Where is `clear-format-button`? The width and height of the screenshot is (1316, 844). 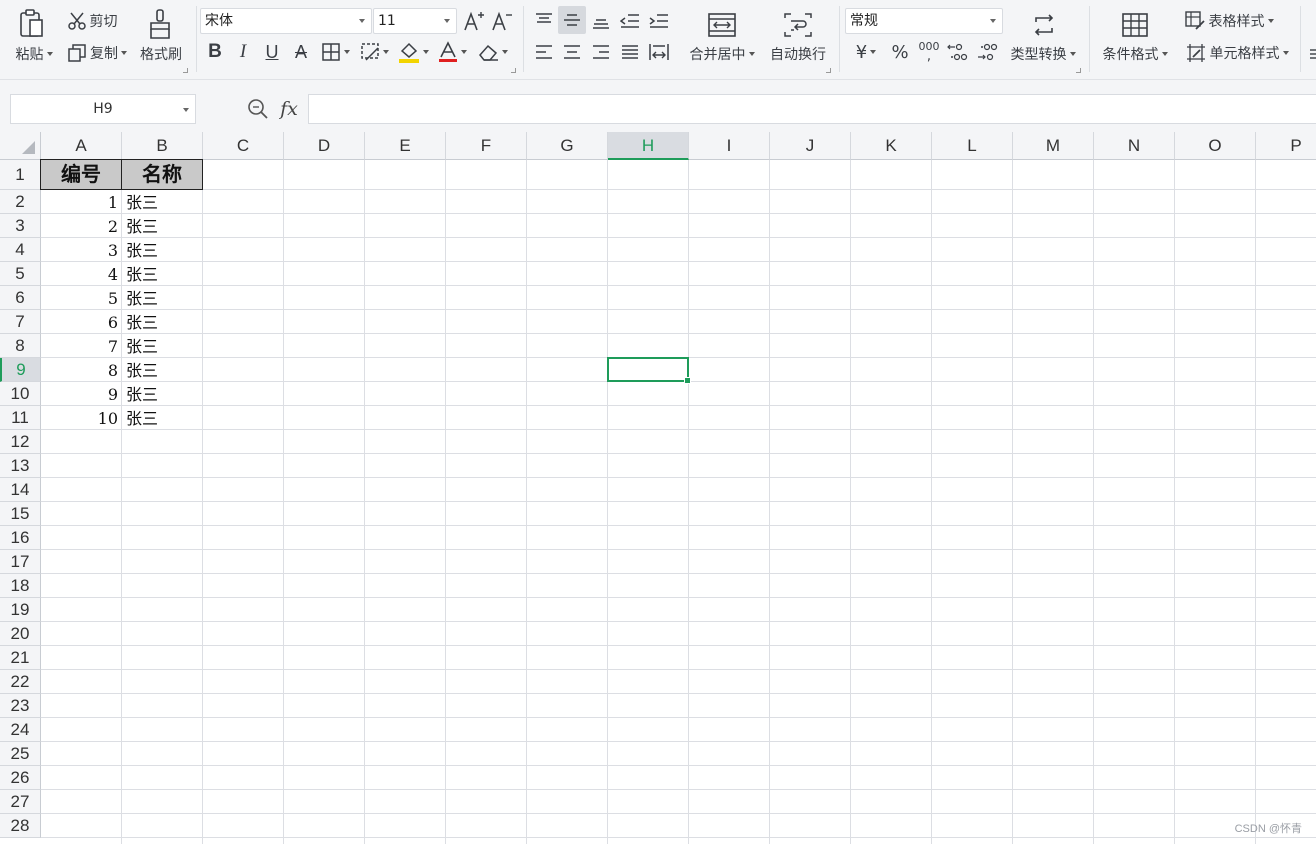 clear-format-button is located at coordinates (492, 52).